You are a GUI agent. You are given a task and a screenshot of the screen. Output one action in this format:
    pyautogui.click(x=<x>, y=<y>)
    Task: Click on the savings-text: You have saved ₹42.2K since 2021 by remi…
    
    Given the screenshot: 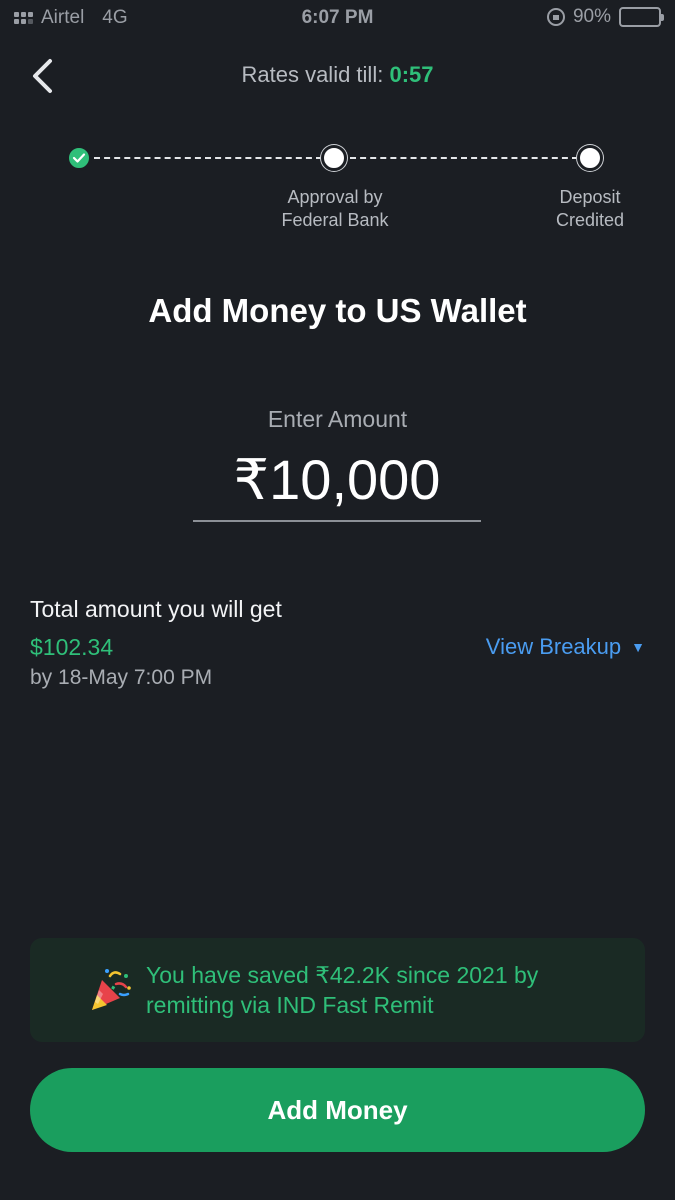 What is the action you would take?
    pyautogui.click(x=342, y=990)
    